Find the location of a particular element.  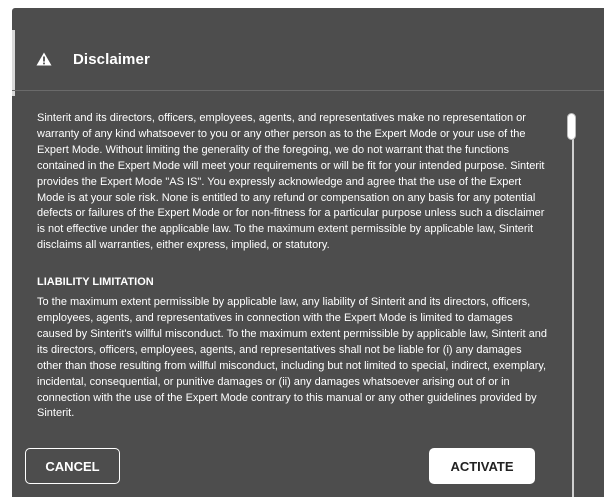

cancel-button: CANCEL is located at coordinates (72, 466).